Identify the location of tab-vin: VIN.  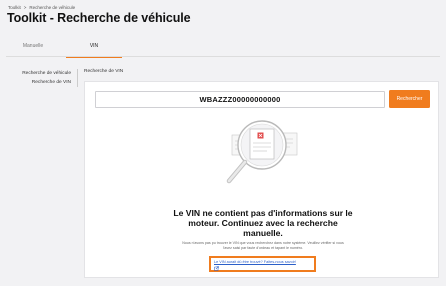
(94, 50).